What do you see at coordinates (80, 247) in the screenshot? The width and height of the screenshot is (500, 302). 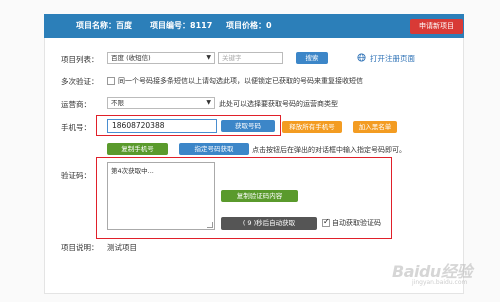 I see `project-desc-label: 项目说明：` at bounding box center [80, 247].